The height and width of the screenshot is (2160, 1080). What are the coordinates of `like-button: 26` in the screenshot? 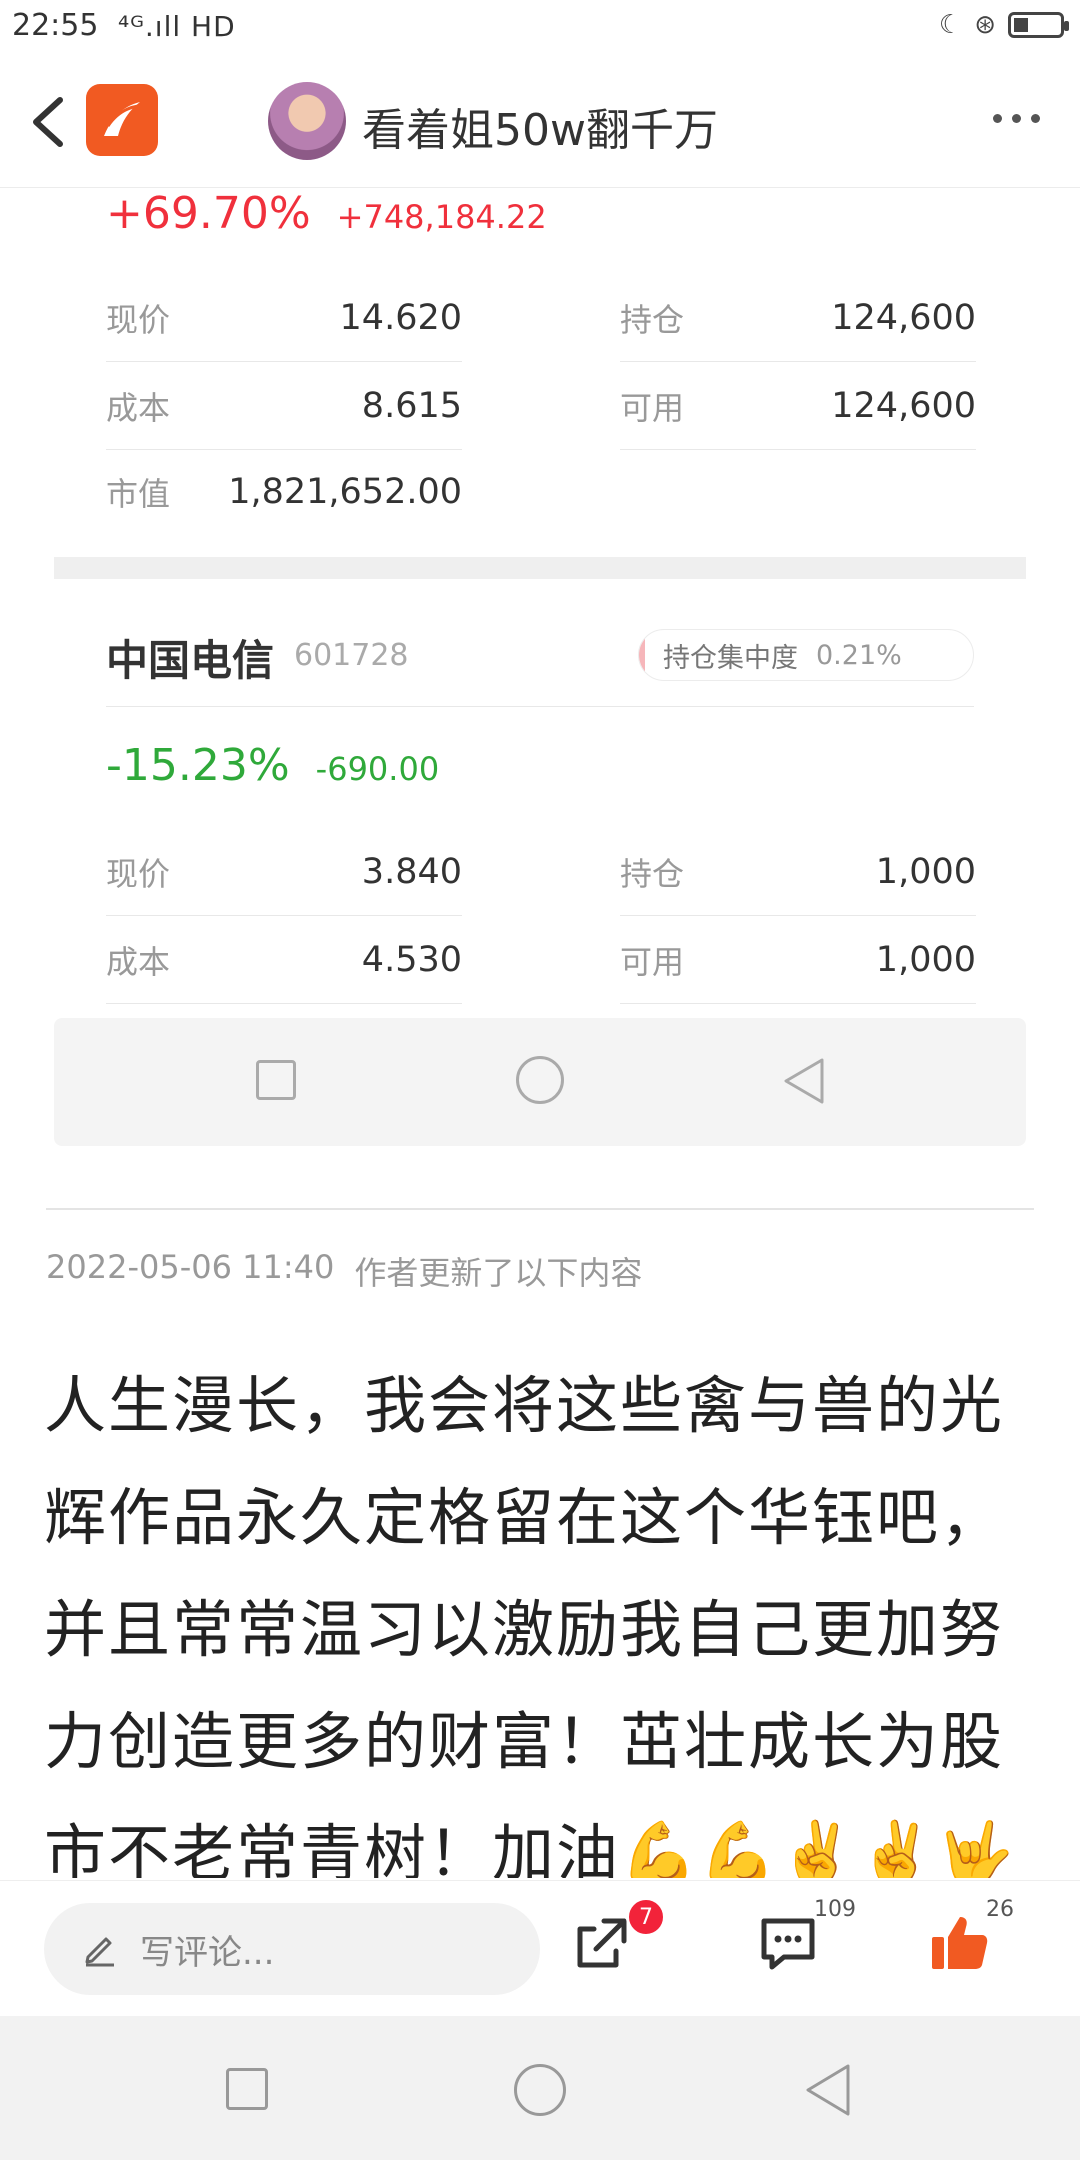 It's located at (971, 1938).